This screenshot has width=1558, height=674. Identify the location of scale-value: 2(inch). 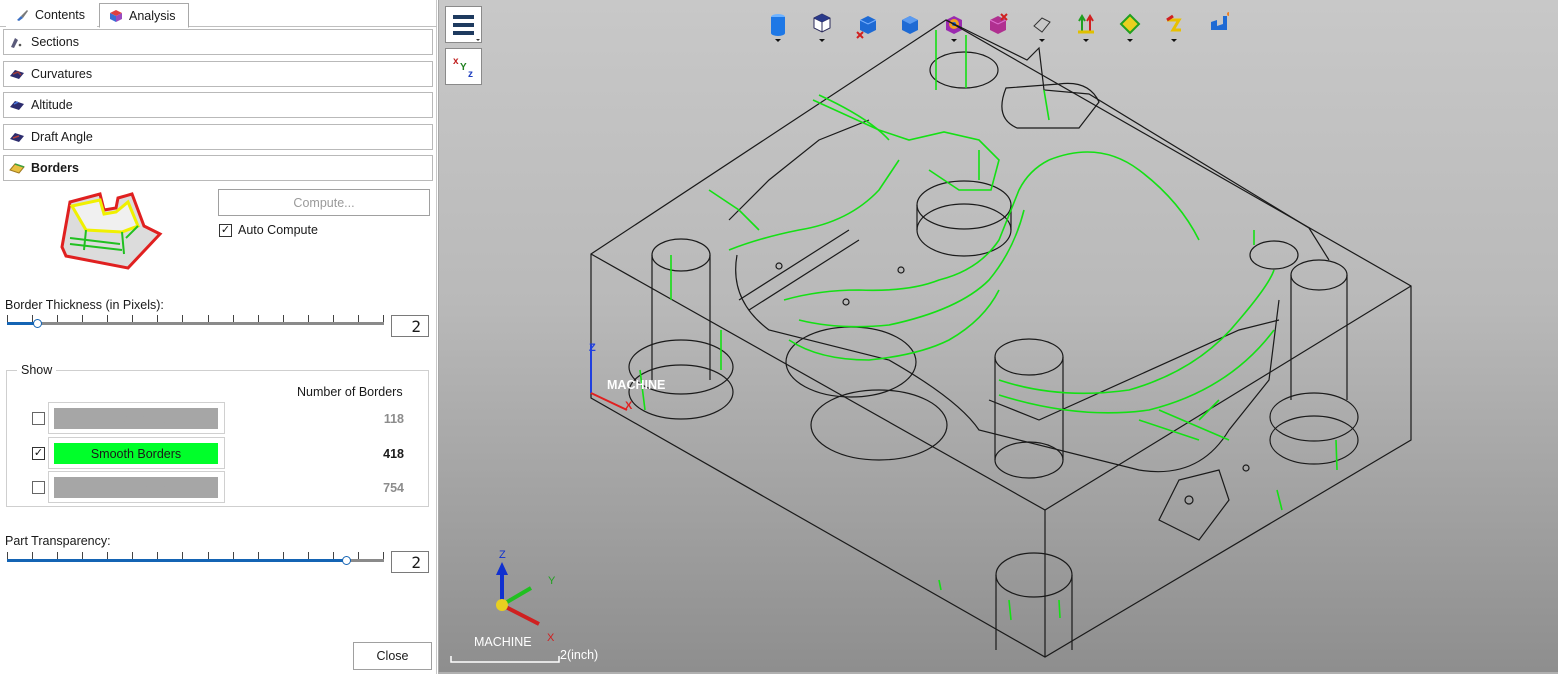
(579, 655).